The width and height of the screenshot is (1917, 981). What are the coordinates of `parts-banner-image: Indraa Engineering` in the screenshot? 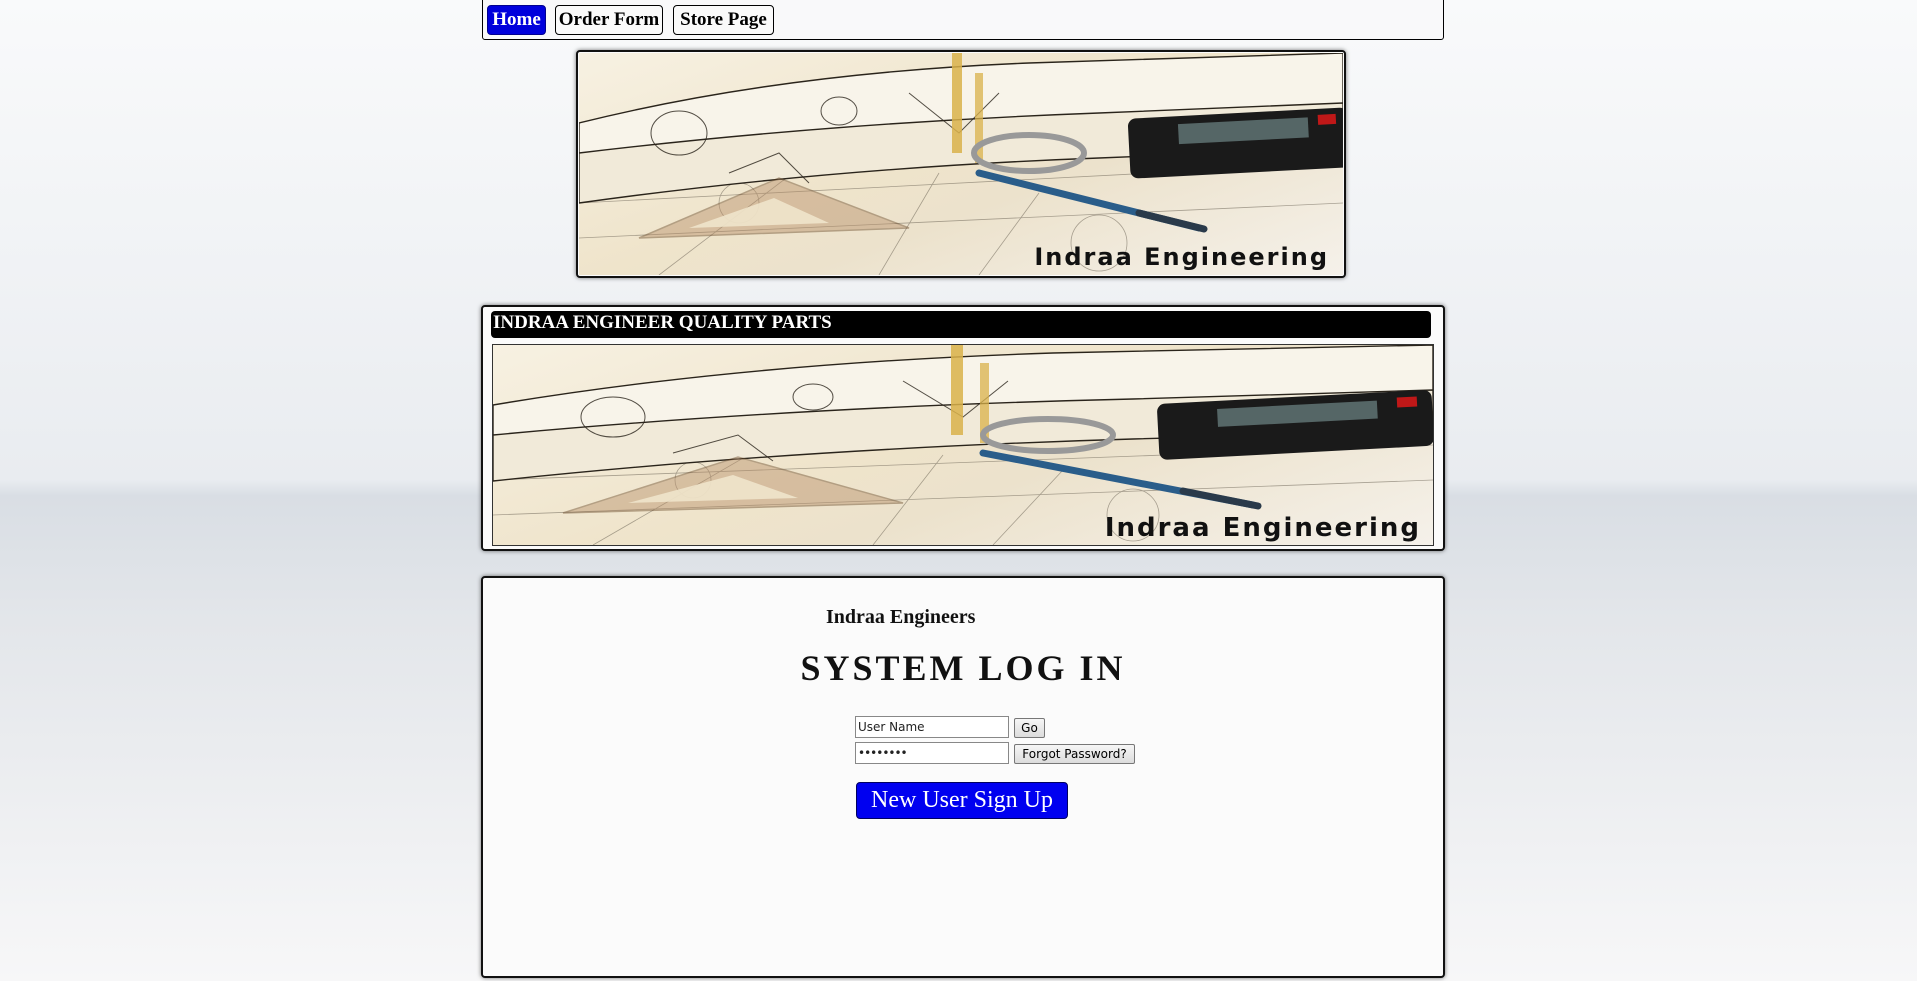 It's located at (963, 445).